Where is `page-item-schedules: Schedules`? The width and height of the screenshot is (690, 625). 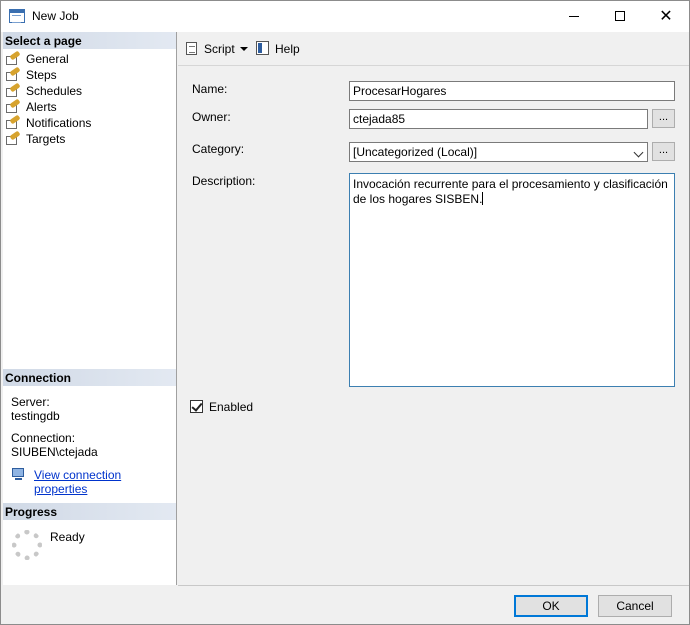
page-item-schedules: Schedules is located at coordinates (48, 90).